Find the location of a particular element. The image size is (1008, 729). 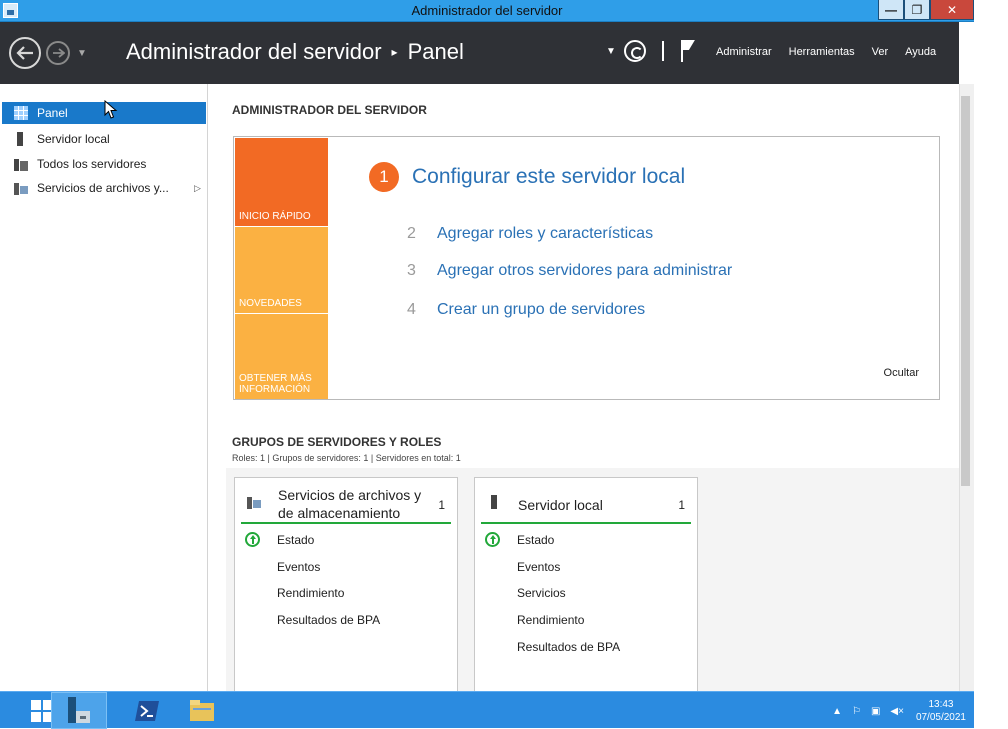

quickstart-step-4: 4 Crear un grupo de servidores is located at coordinates (526, 310).